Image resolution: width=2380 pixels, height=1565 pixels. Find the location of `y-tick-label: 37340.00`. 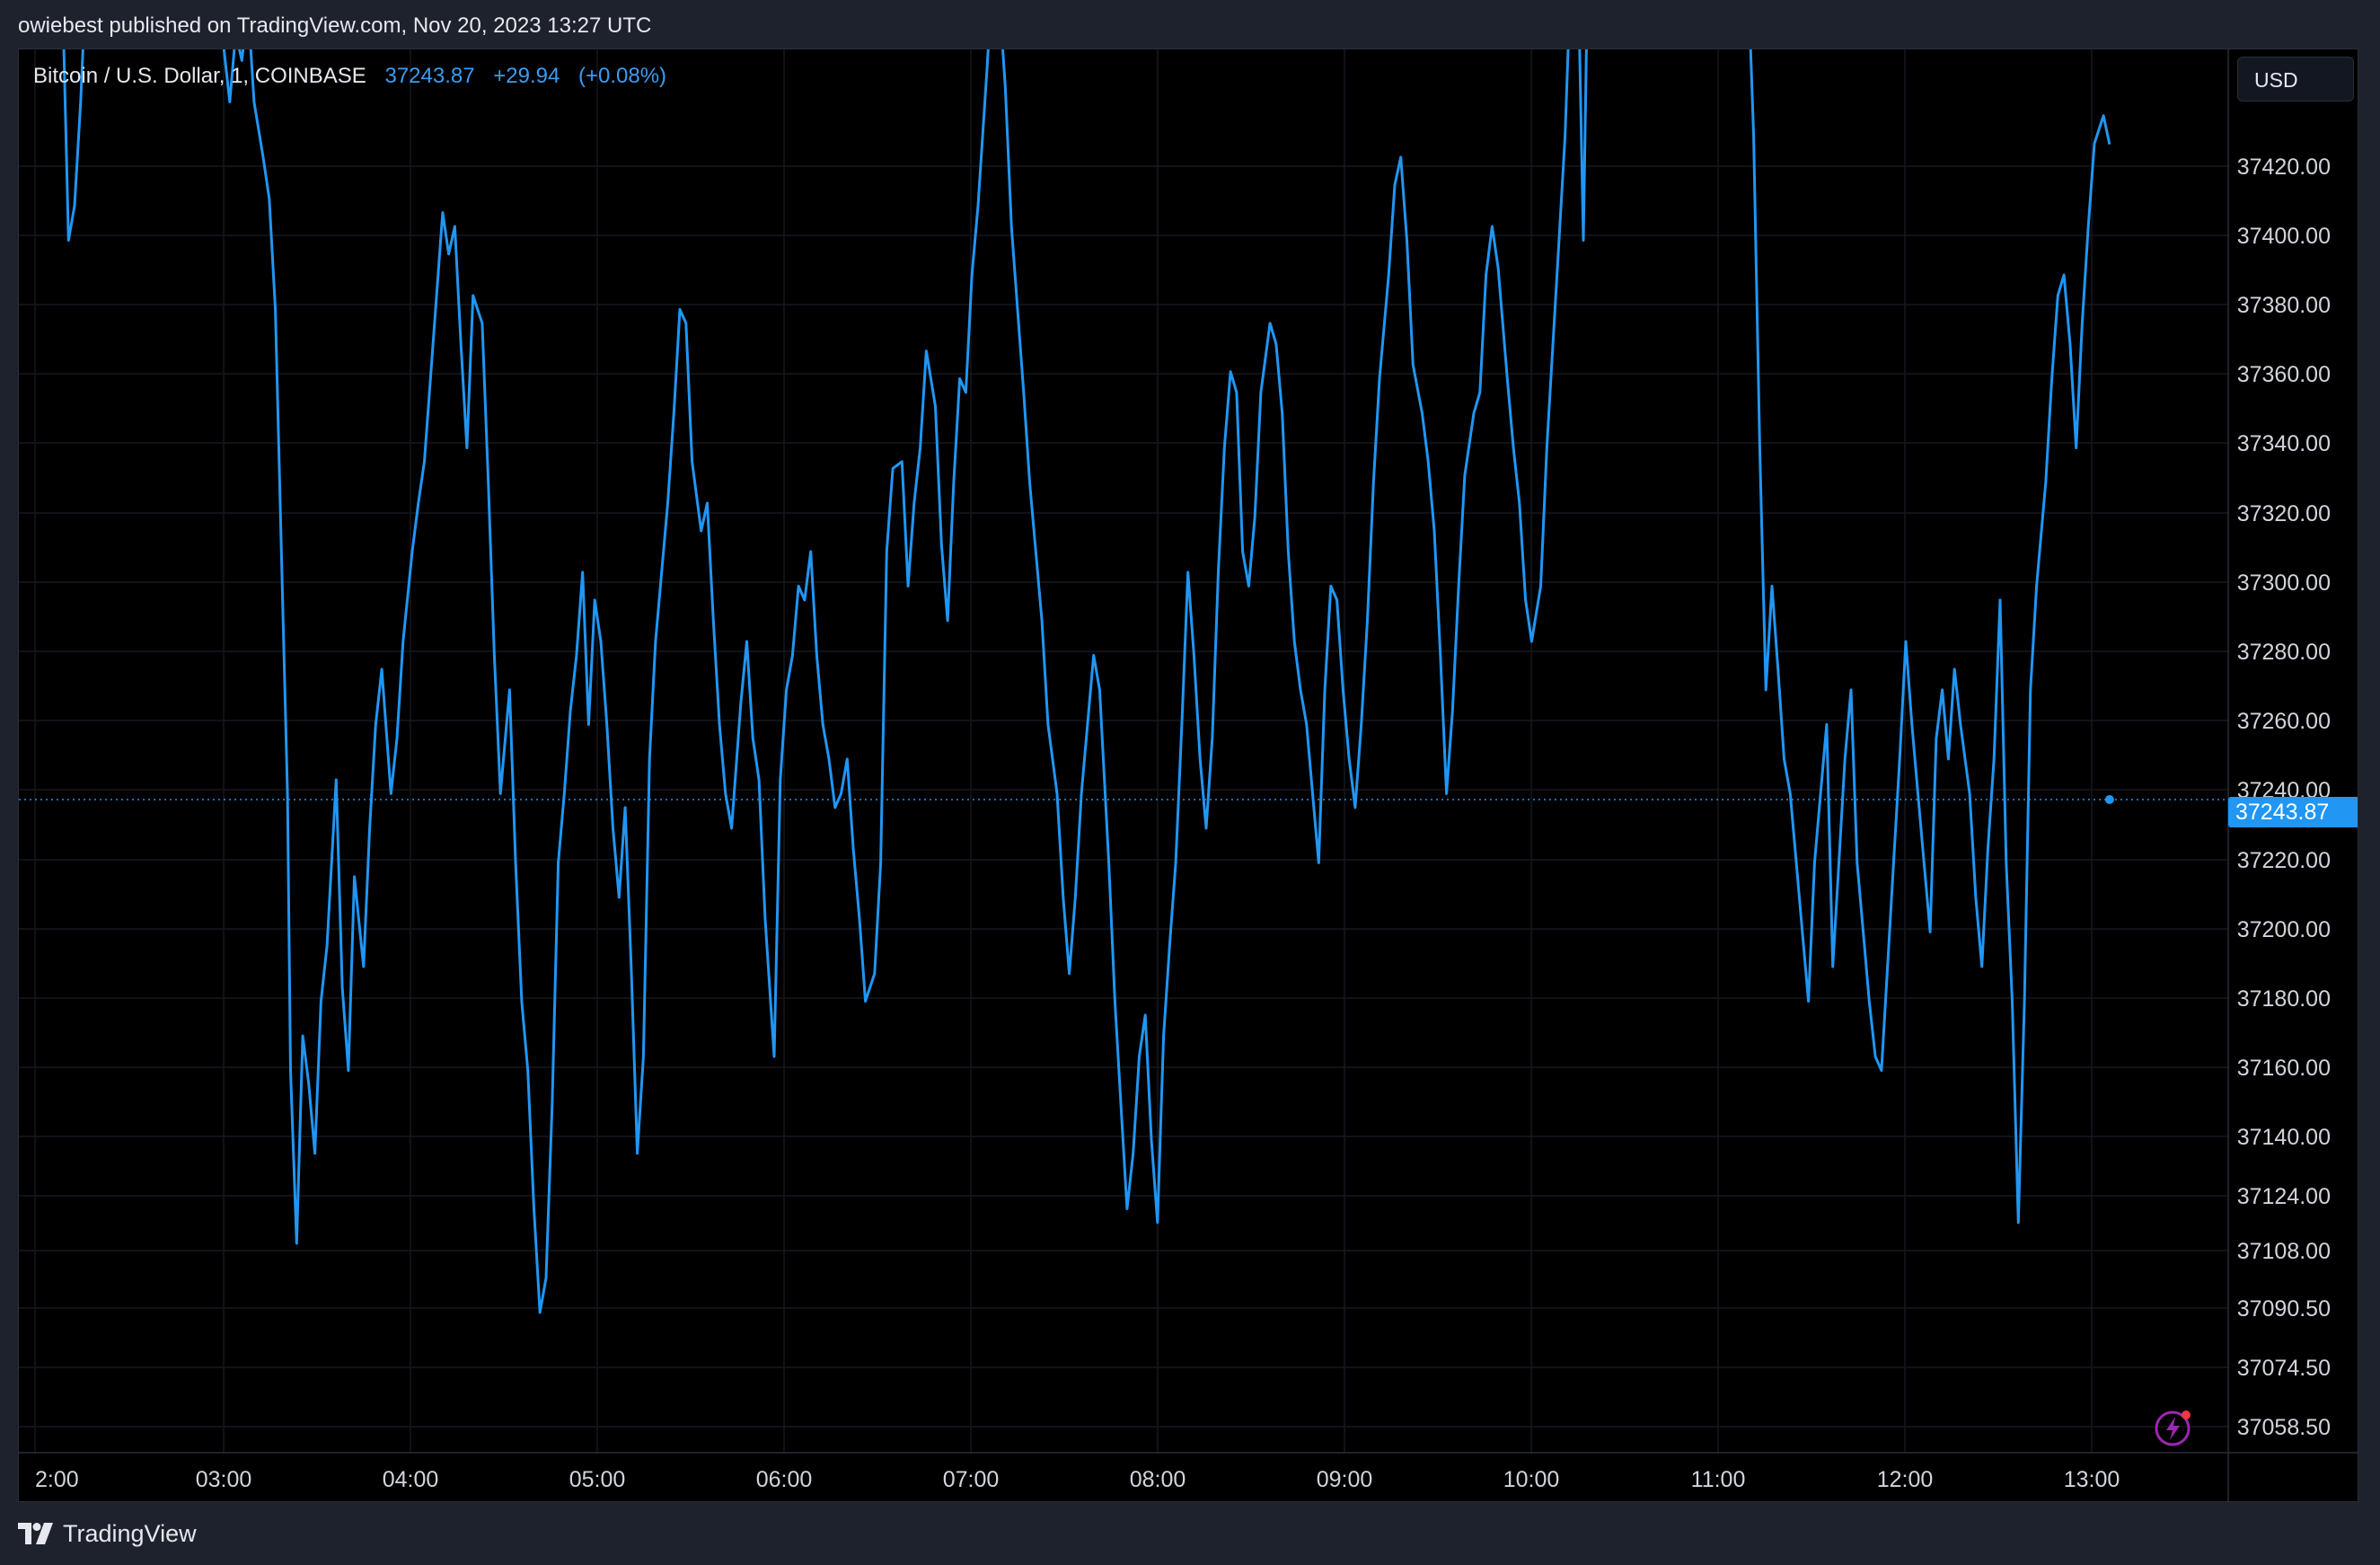

y-tick-label: 37340.00 is located at coordinates (2284, 443).